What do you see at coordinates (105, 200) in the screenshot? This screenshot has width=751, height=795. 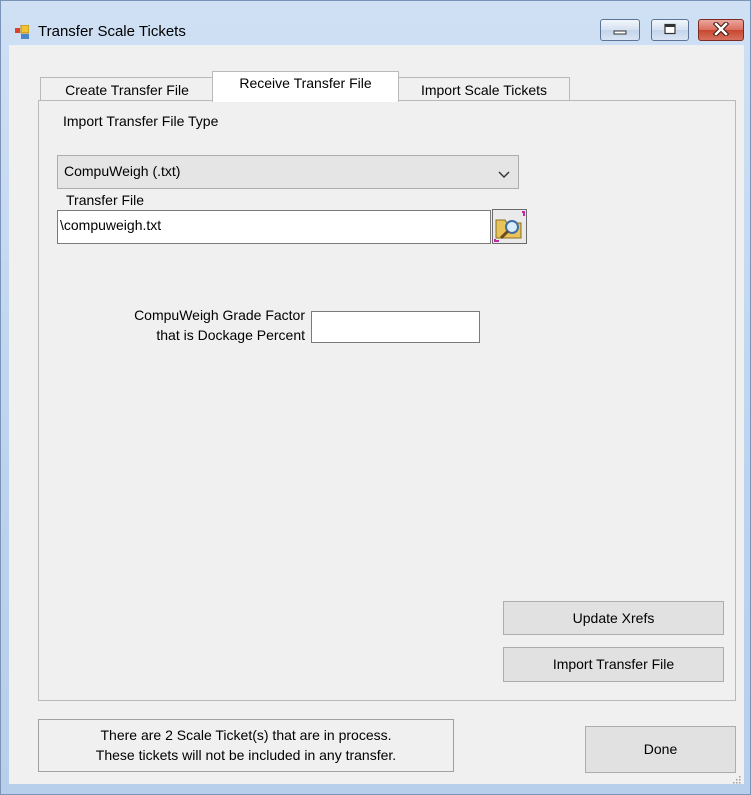 I see `transfer-file-label: Transfer File` at bounding box center [105, 200].